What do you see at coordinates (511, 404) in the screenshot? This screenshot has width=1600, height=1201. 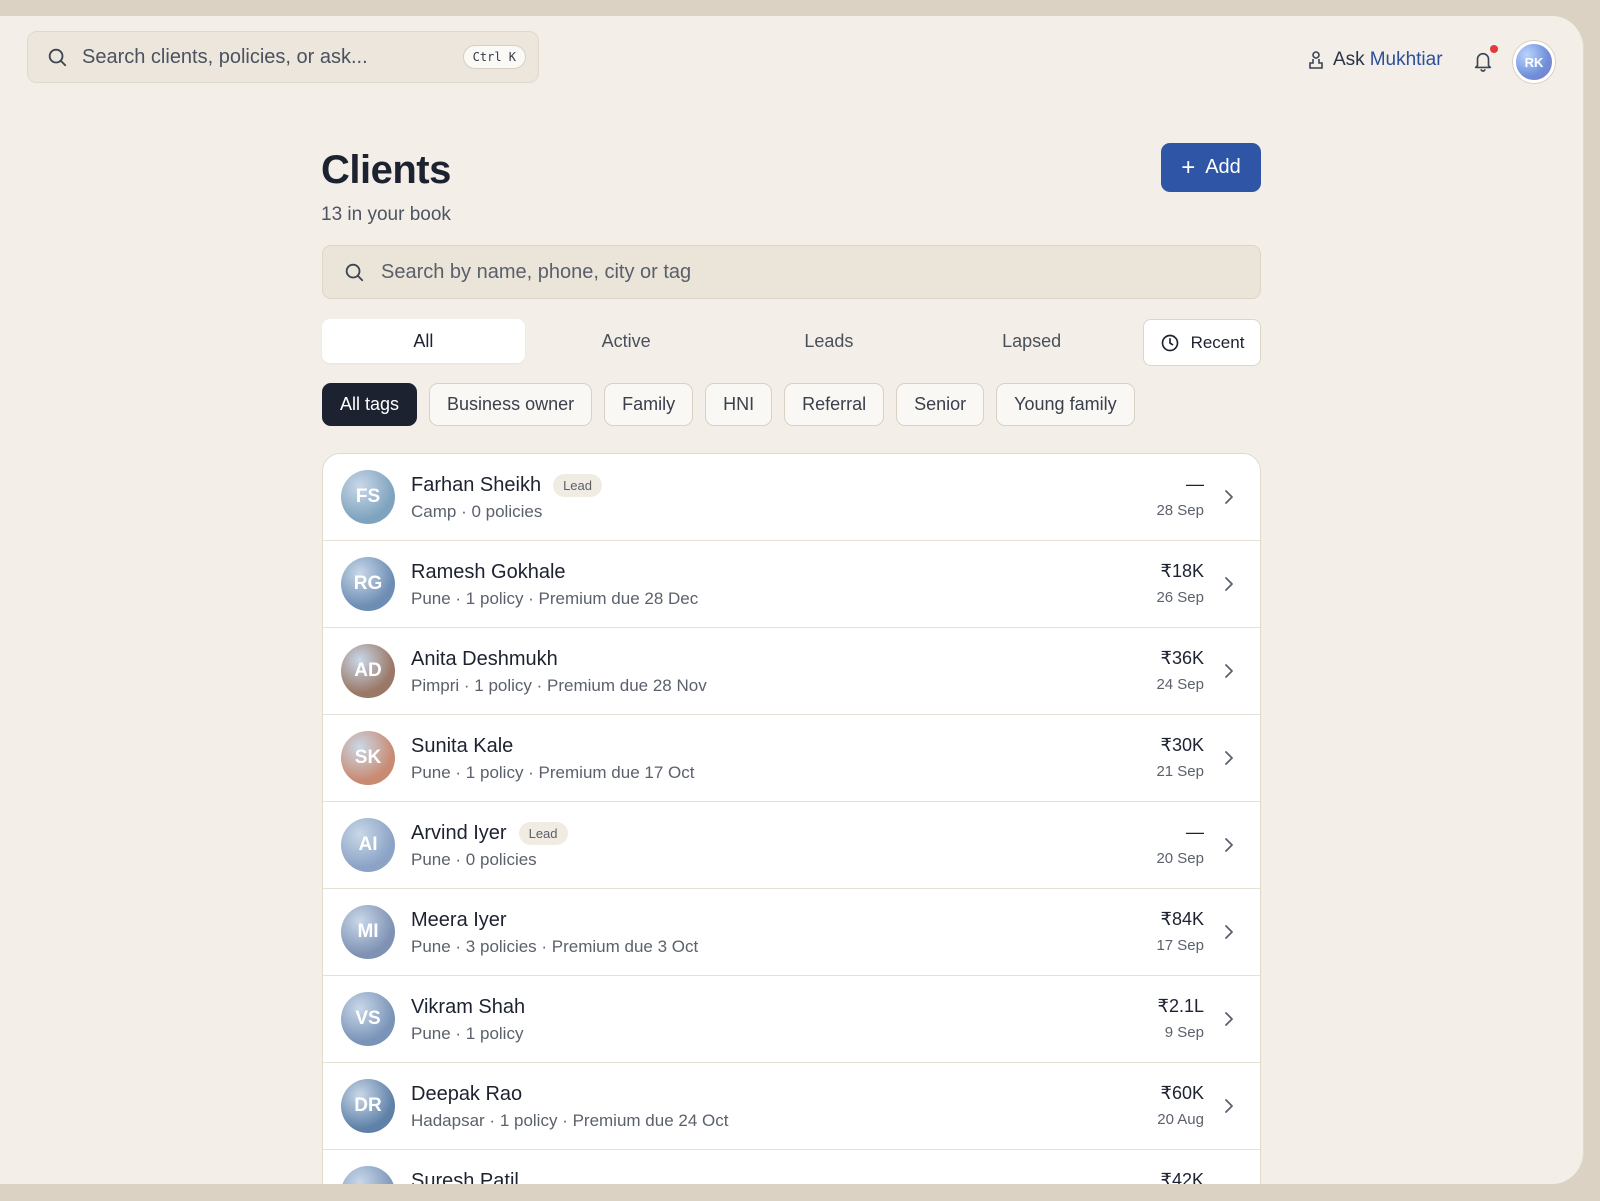 I see `tag-business-owner: Business owner` at bounding box center [511, 404].